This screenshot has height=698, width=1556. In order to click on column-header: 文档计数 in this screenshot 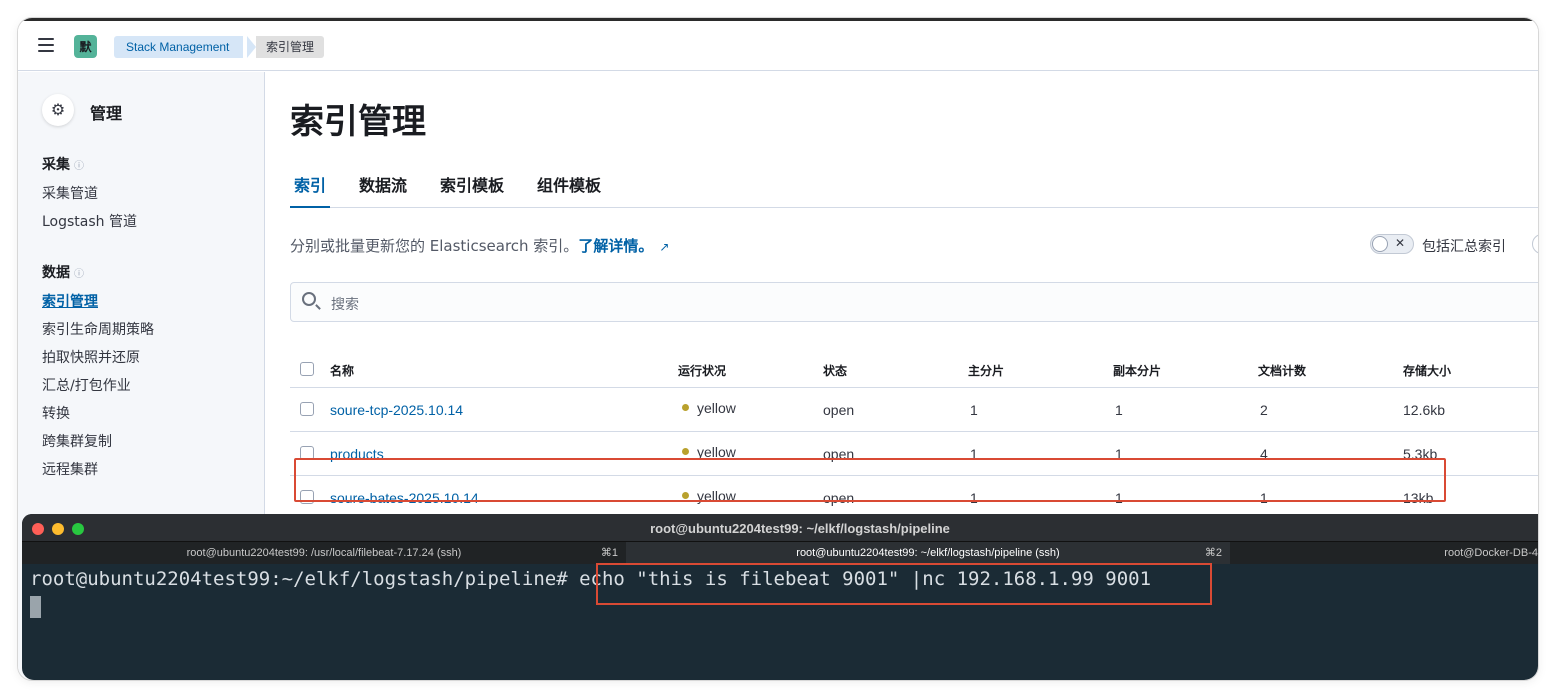, I will do `click(1282, 370)`.